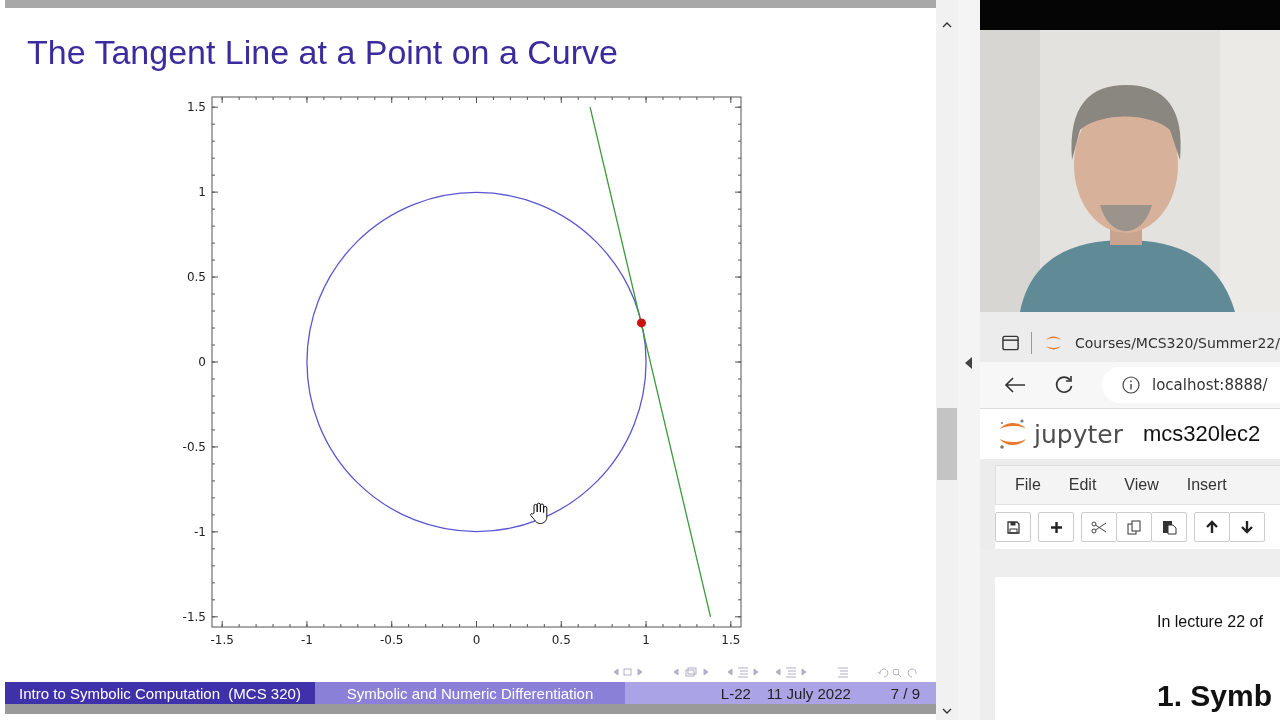 The height and width of the screenshot is (720, 1280). What do you see at coordinates (1015, 385) in the screenshot?
I see `back-icon` at bounding box center [1015, 385].